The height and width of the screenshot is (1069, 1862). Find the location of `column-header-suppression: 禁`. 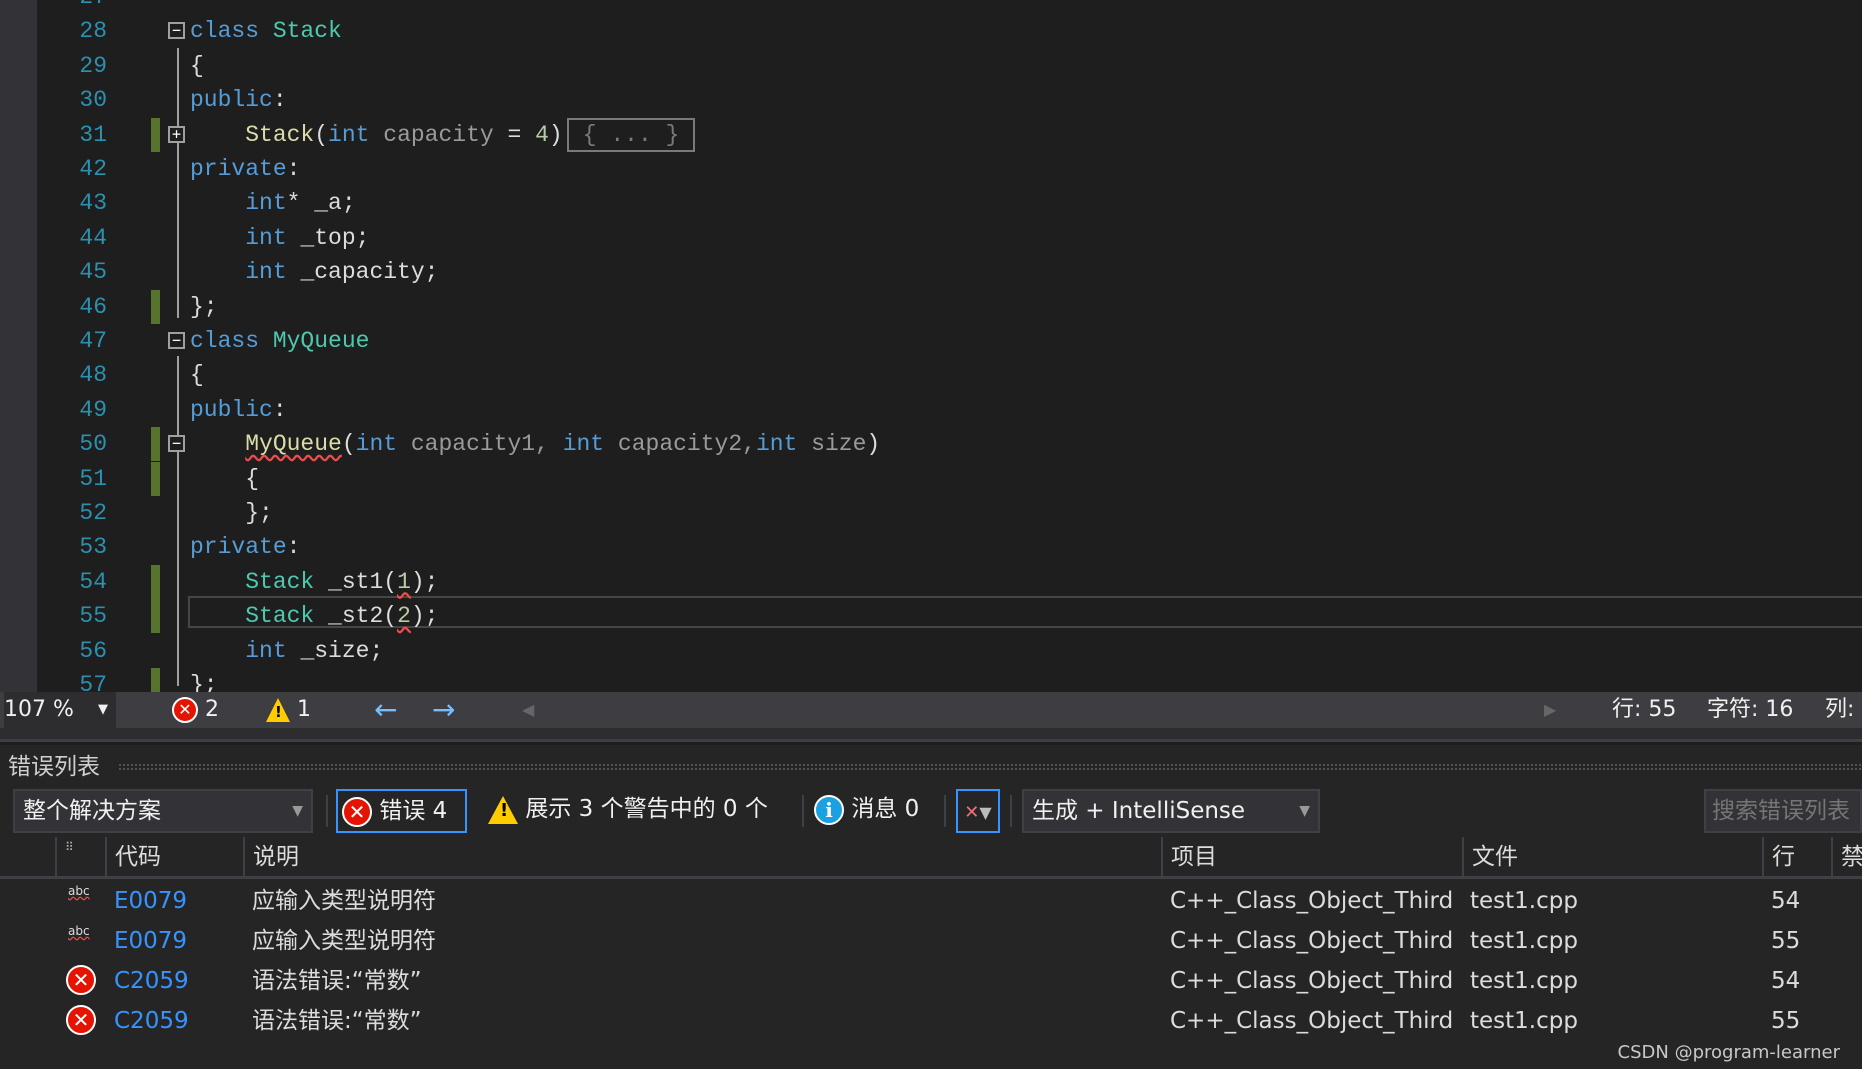

column-header-suppression: 禁 is located at coordinates (1846, 857).